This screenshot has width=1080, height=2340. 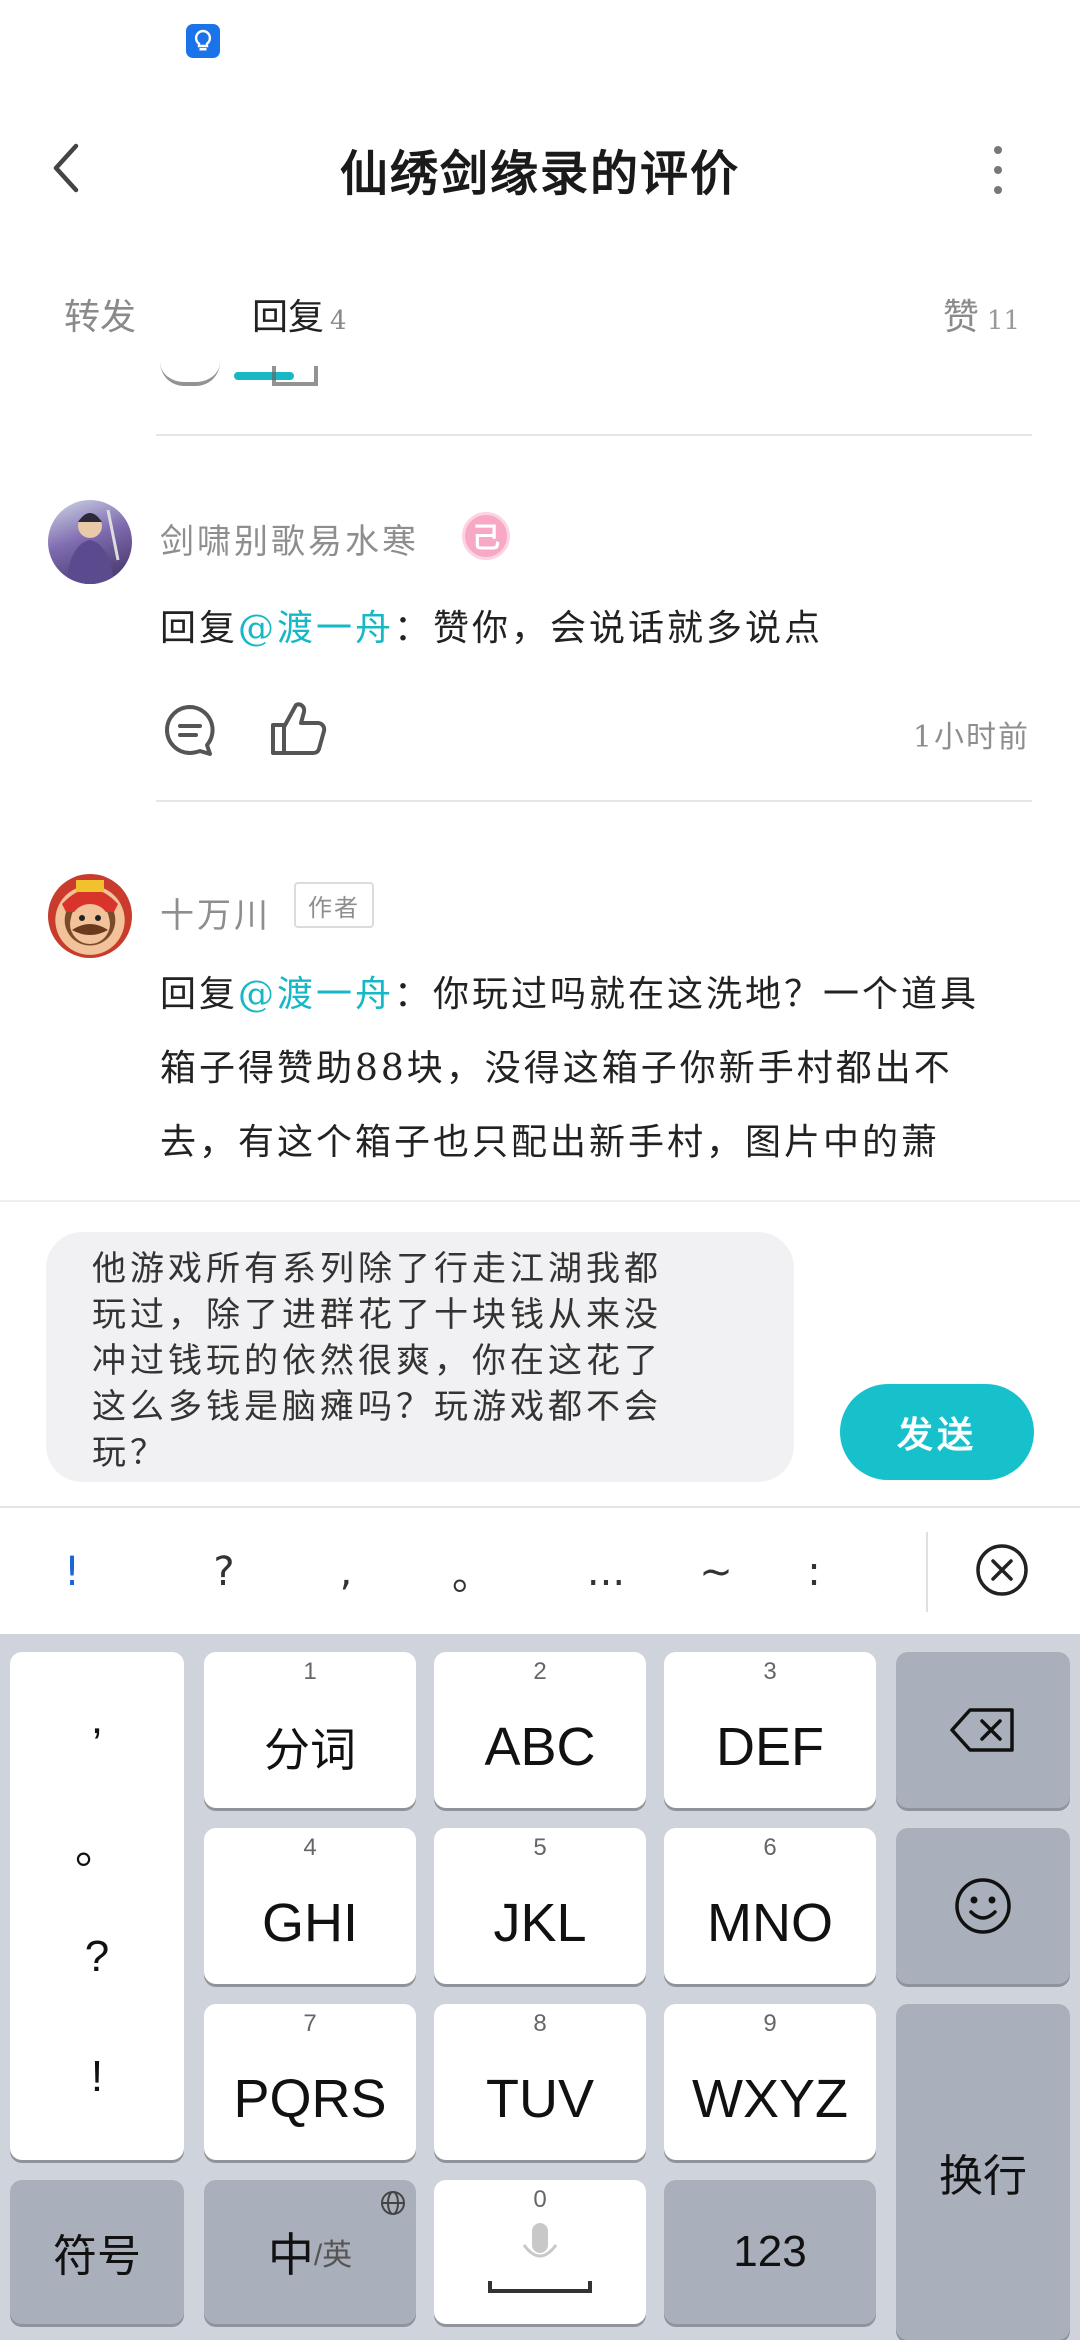 I want to click on smiley-icon, so click(x=983, y=1906).